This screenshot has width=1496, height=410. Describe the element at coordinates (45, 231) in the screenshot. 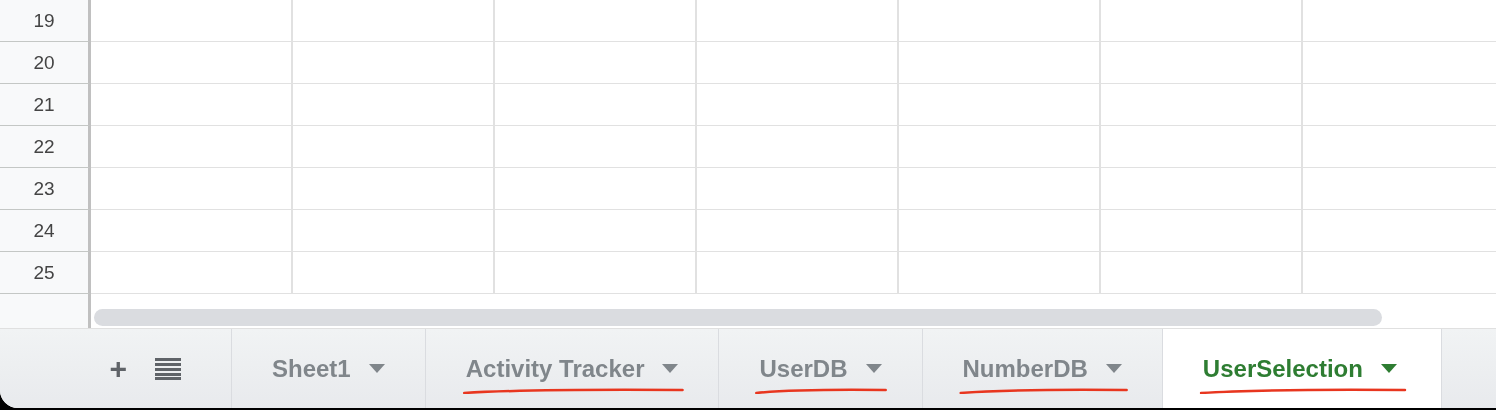

I see `row-header: 24` at that location.